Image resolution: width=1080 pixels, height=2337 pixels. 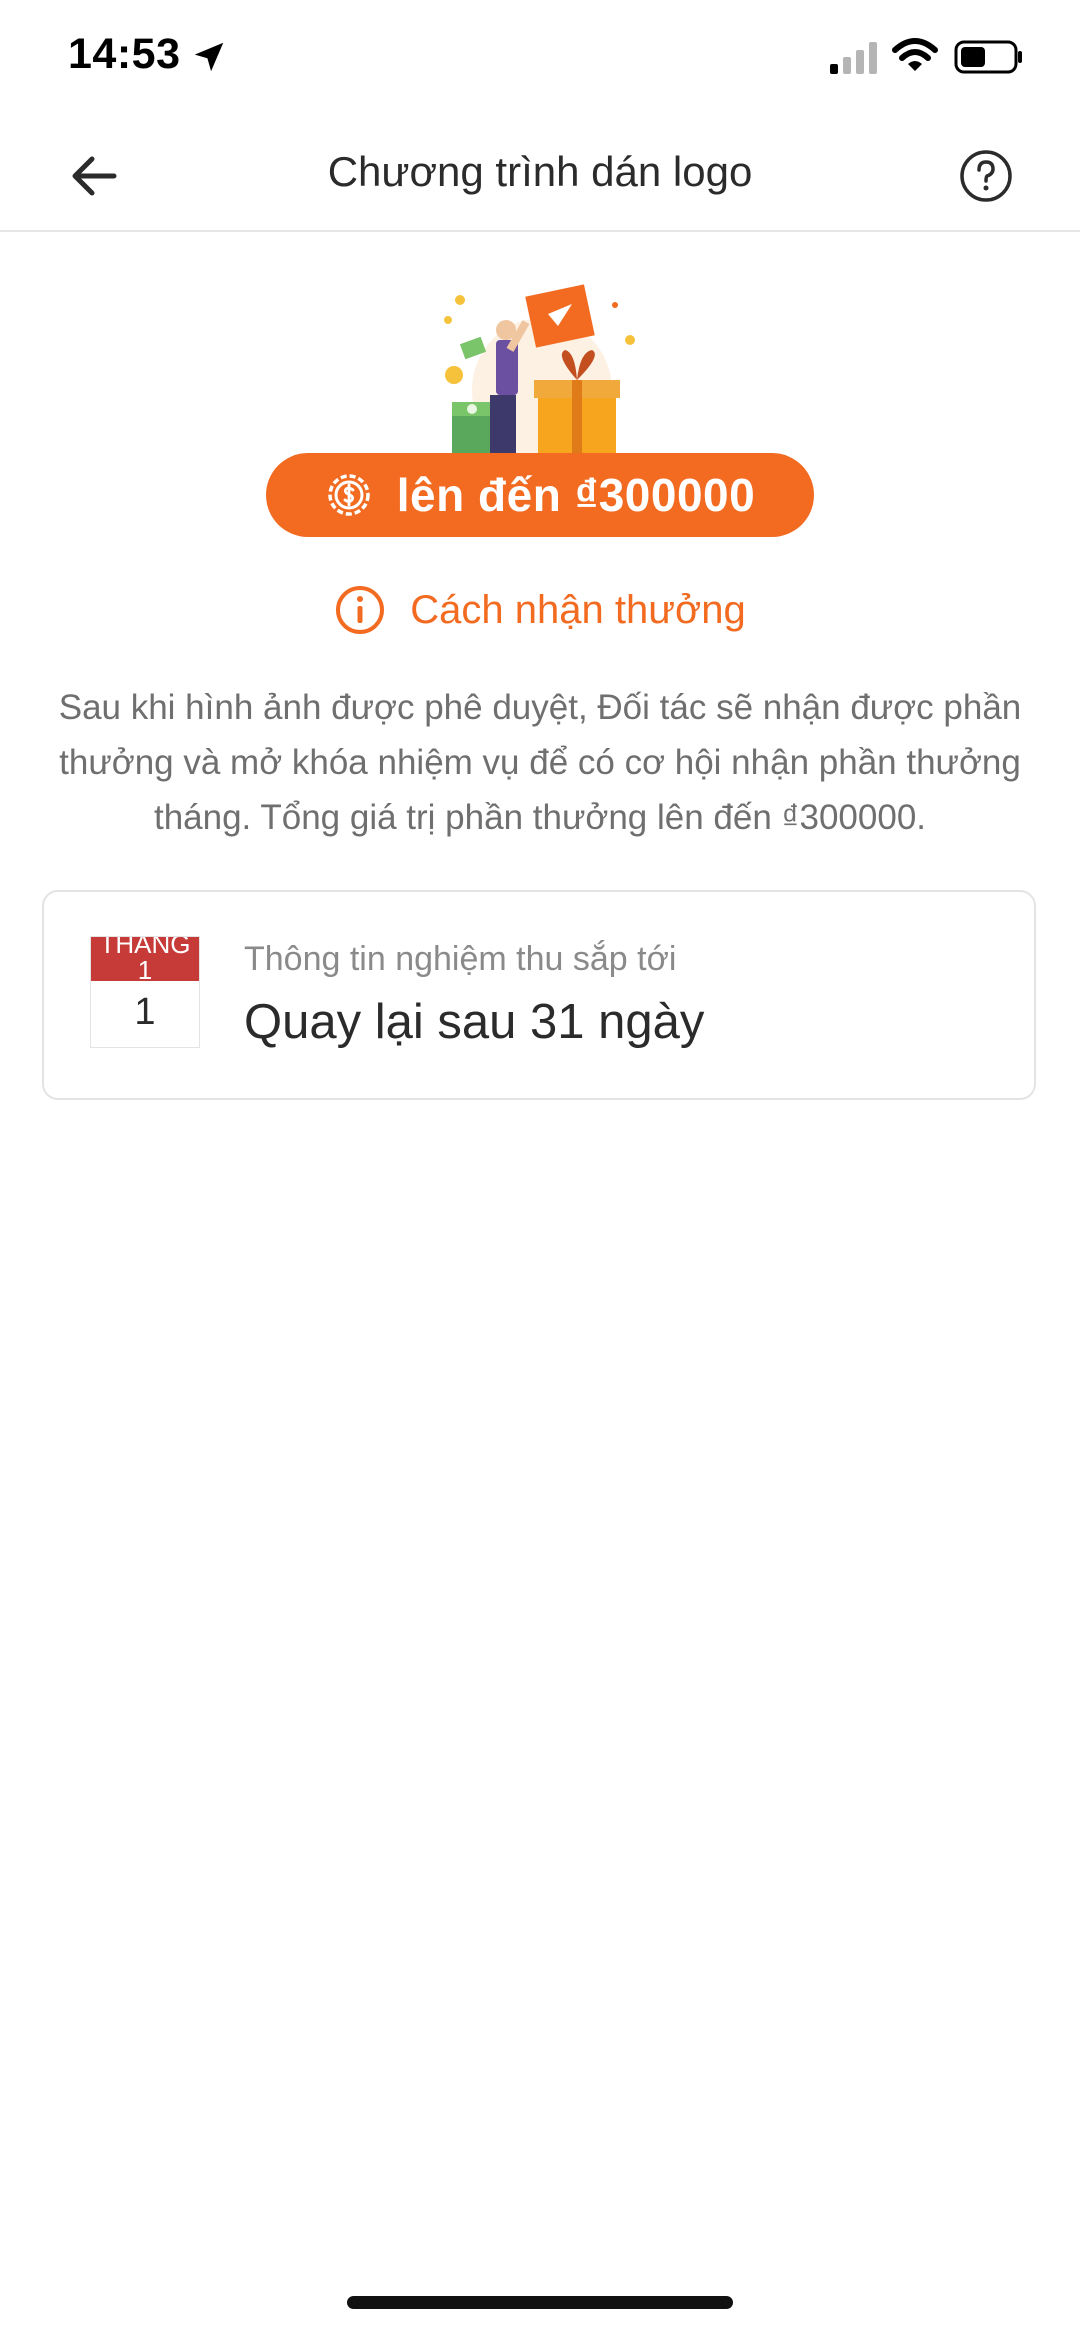 I want to click on question-circle-icon, so click(x=986, y=176).